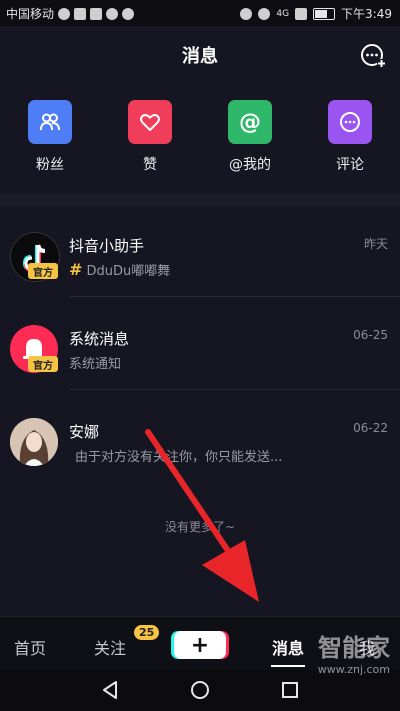  Describe the element at coordinates (366, 14) in the screenshot. I see `clock: 下午3:49` at that location.